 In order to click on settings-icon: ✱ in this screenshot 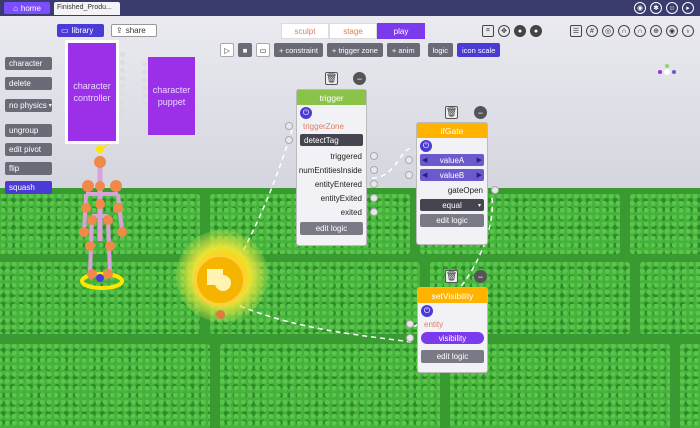, I will do `click(656, 8)`.